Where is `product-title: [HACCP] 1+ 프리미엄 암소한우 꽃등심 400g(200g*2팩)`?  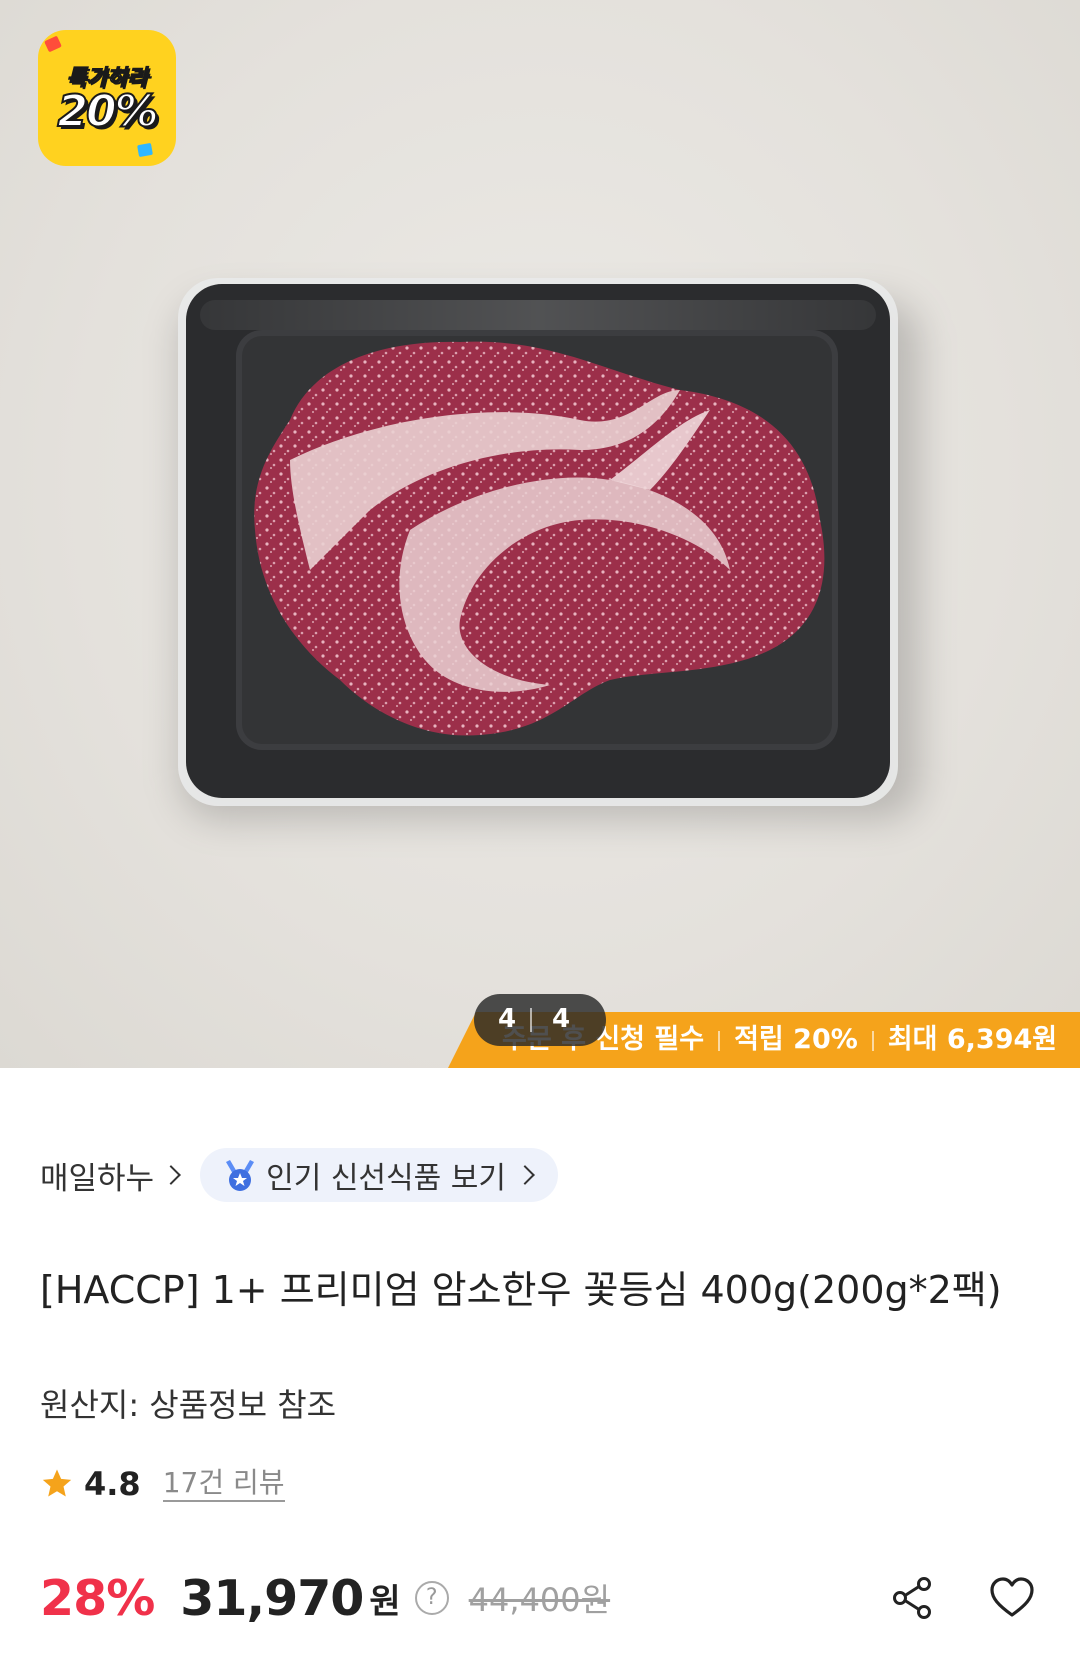 product-title: [HACCP] 1+ 프리미엄 암소한우 꽃등심 400g(200g*2팩) is located at coordinates (521, 1290).